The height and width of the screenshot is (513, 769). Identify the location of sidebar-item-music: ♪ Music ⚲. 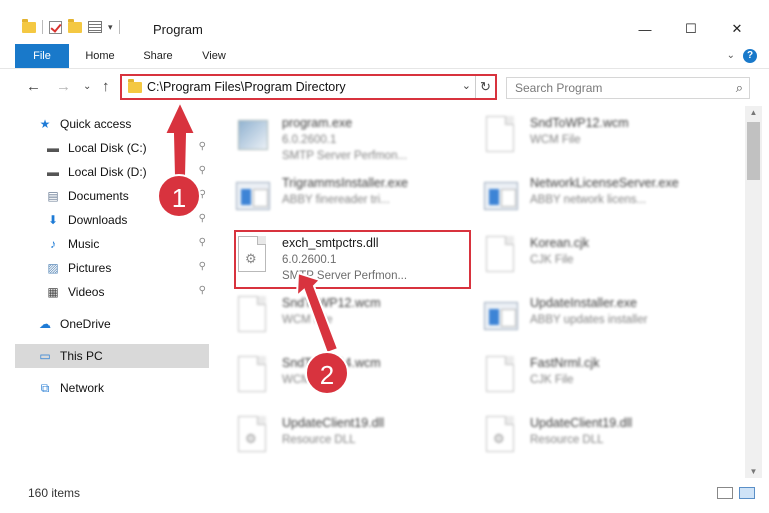
(127, 244).